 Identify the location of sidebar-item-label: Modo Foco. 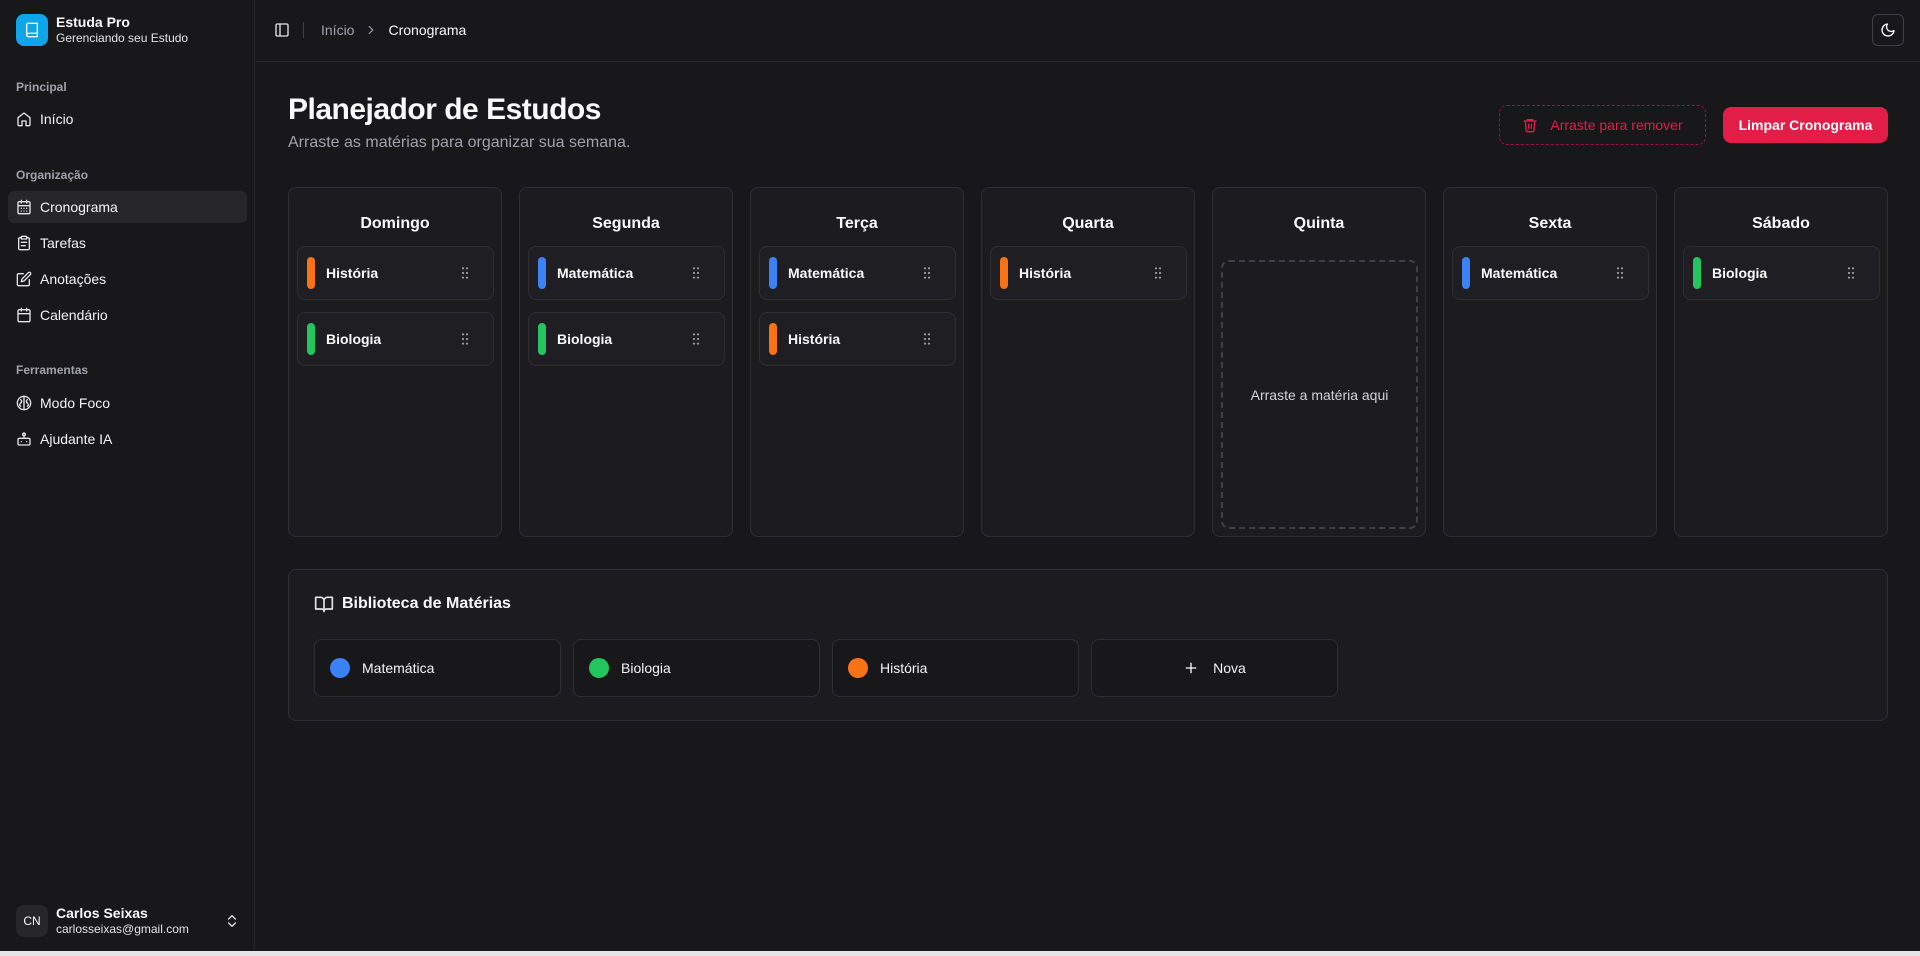
(75, 403).